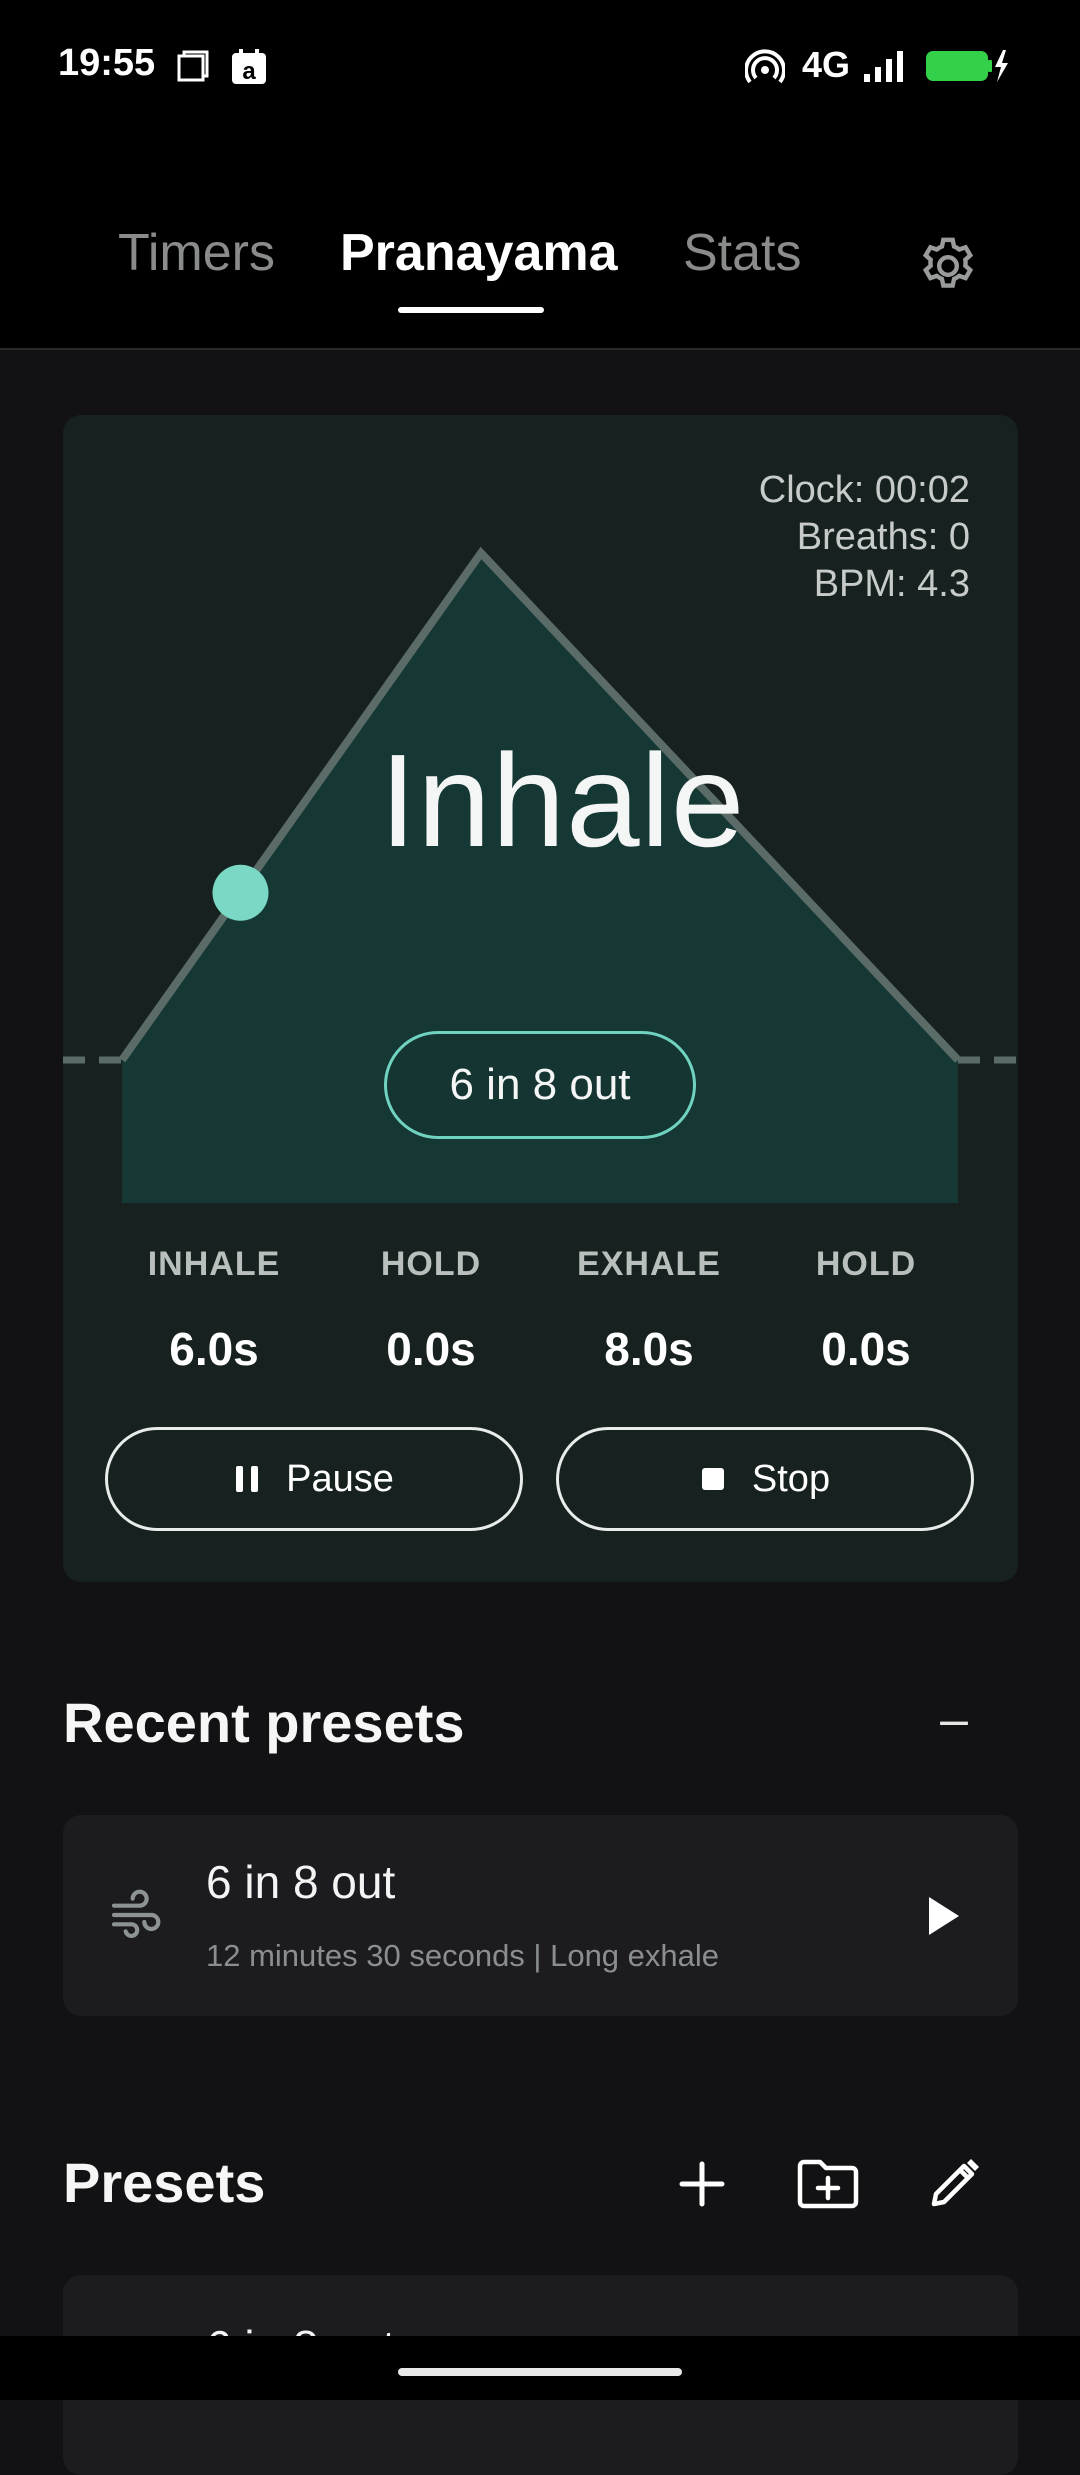 Image resolution: width=1080 pixels, height=2475 pixels. What do you see at coordinates (791, 1478) in the screenshot?
I see `stop-label: Stop` at bounding box center [791, 1478].